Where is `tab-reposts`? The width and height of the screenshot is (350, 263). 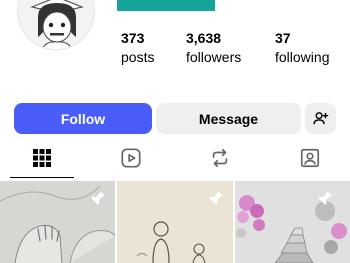 tab-reposts is located at coordinates (220, 158).